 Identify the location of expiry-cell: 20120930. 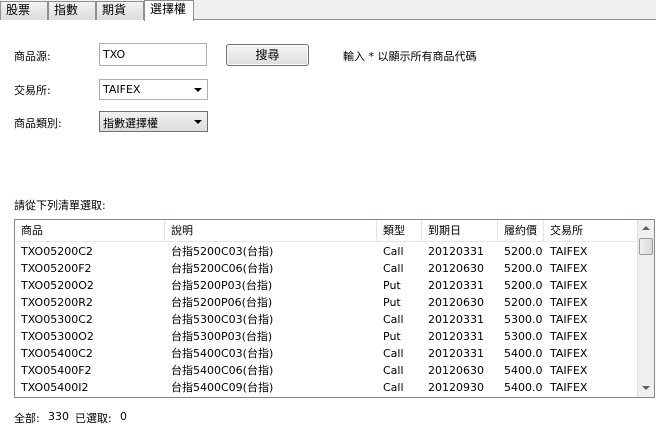
(456, 387).